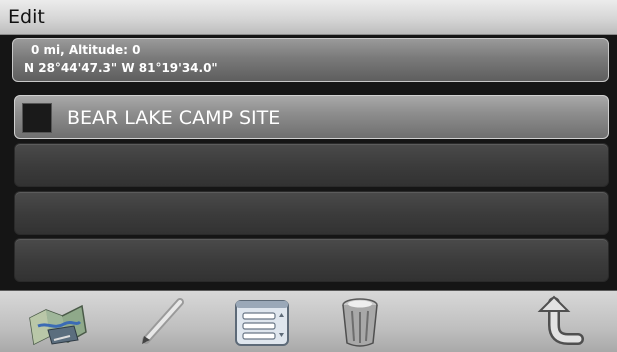 Image resolution: width=617 pixels, height=352 pixels. What do you see at coordinates (121, 68) in the screenshot?
I see `coordinates-text: N 28°44'47.3" W 81°19'34.0"` at bounding box center [121, 68].